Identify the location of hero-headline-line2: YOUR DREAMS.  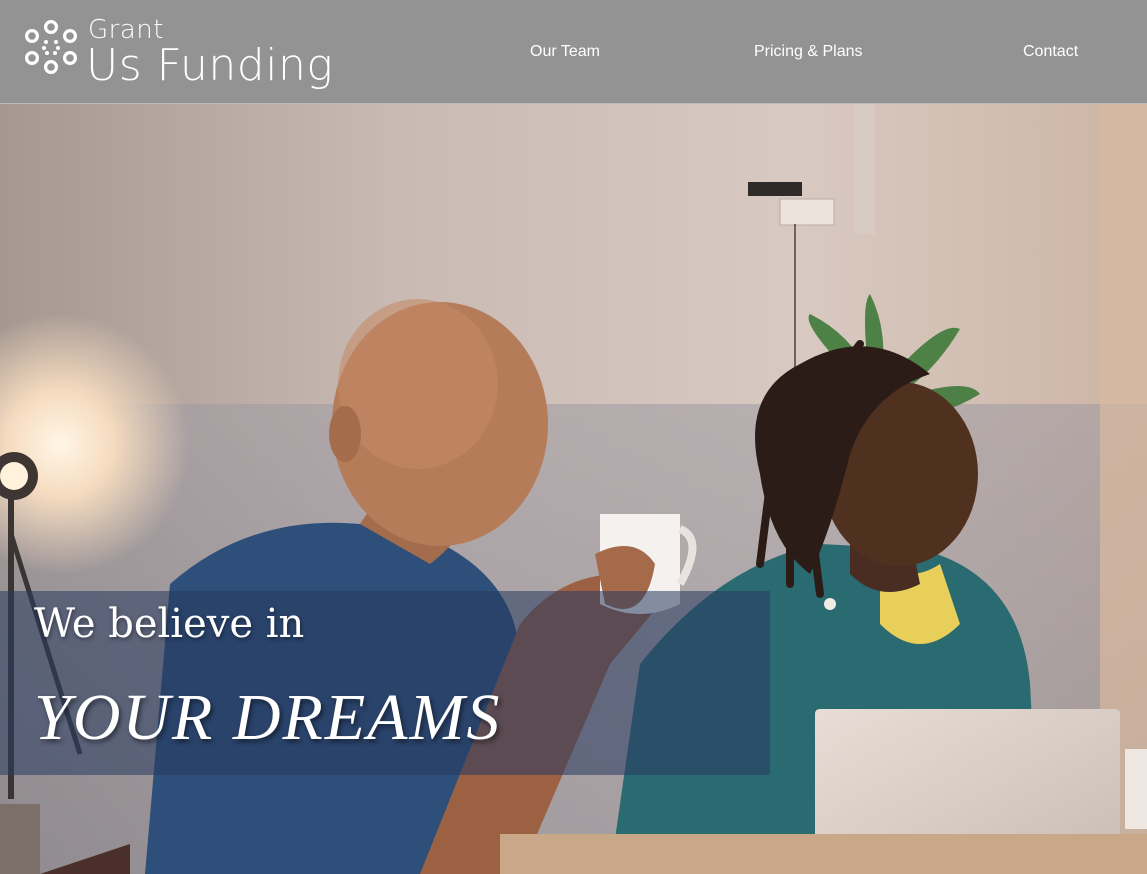
(268, 717).